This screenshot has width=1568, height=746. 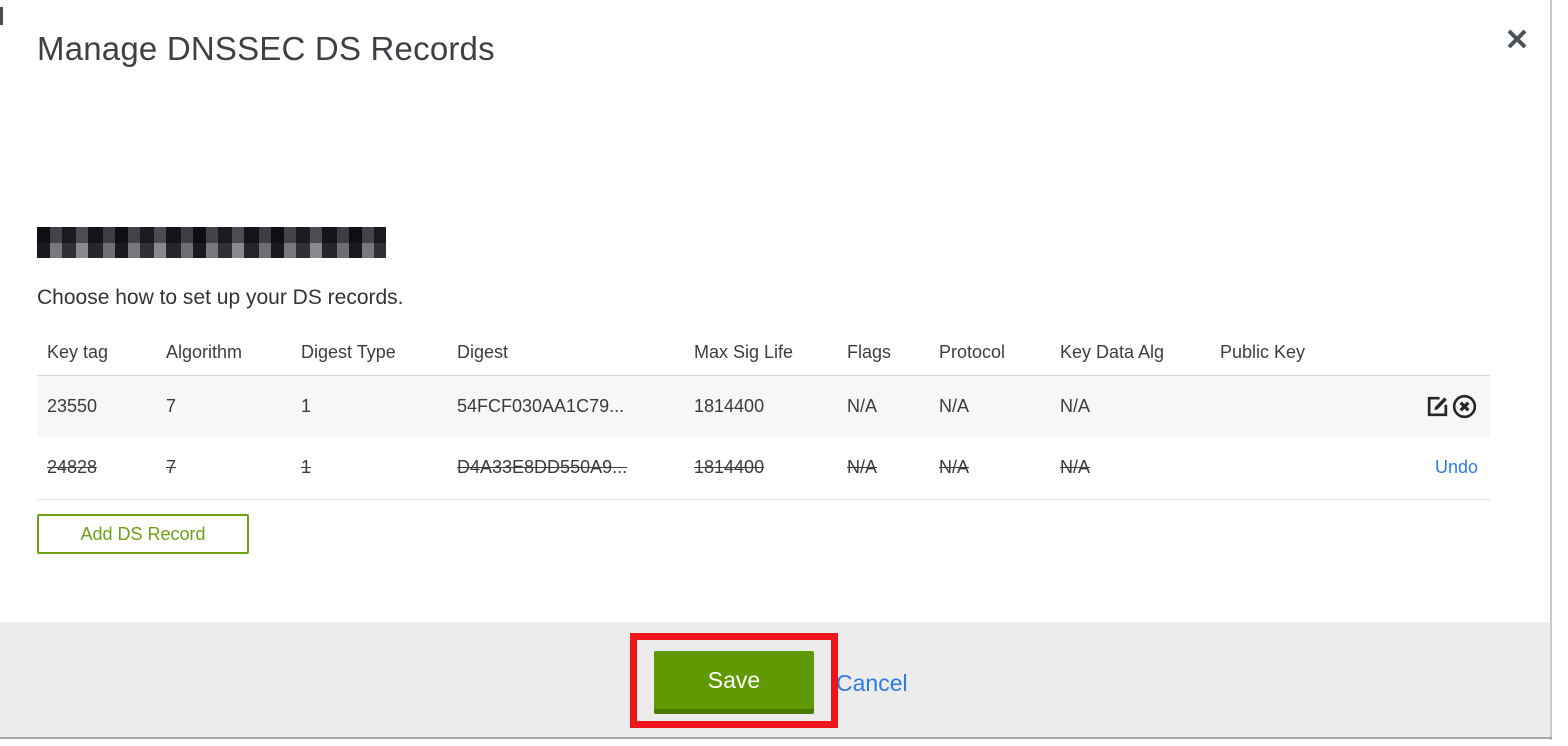 What do you see at coordinates (483, 351) in the screenshot?
I see `col-header-digest: Digest` at bounding box center [483, 351].